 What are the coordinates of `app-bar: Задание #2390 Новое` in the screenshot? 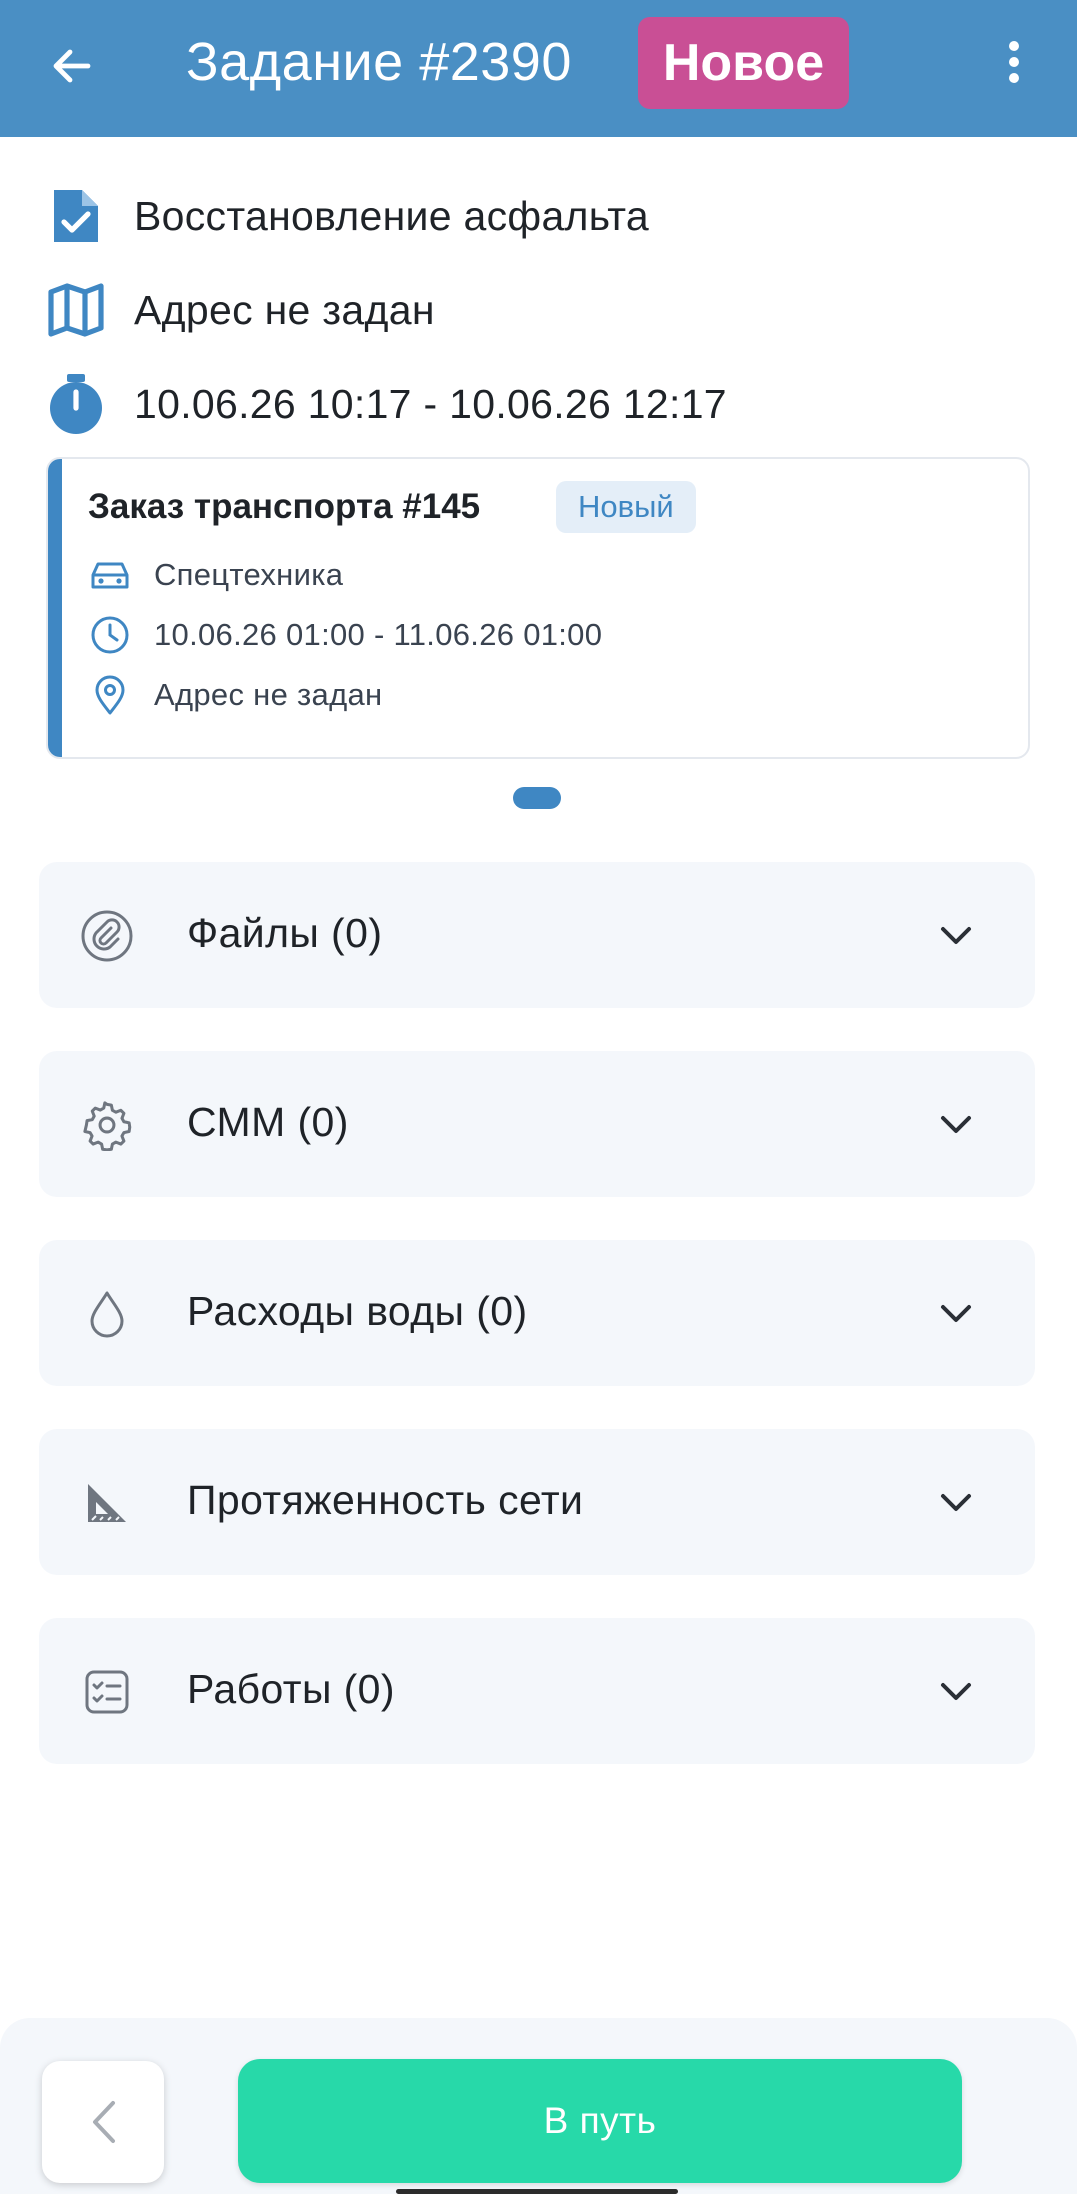 It's located at (538, 68).